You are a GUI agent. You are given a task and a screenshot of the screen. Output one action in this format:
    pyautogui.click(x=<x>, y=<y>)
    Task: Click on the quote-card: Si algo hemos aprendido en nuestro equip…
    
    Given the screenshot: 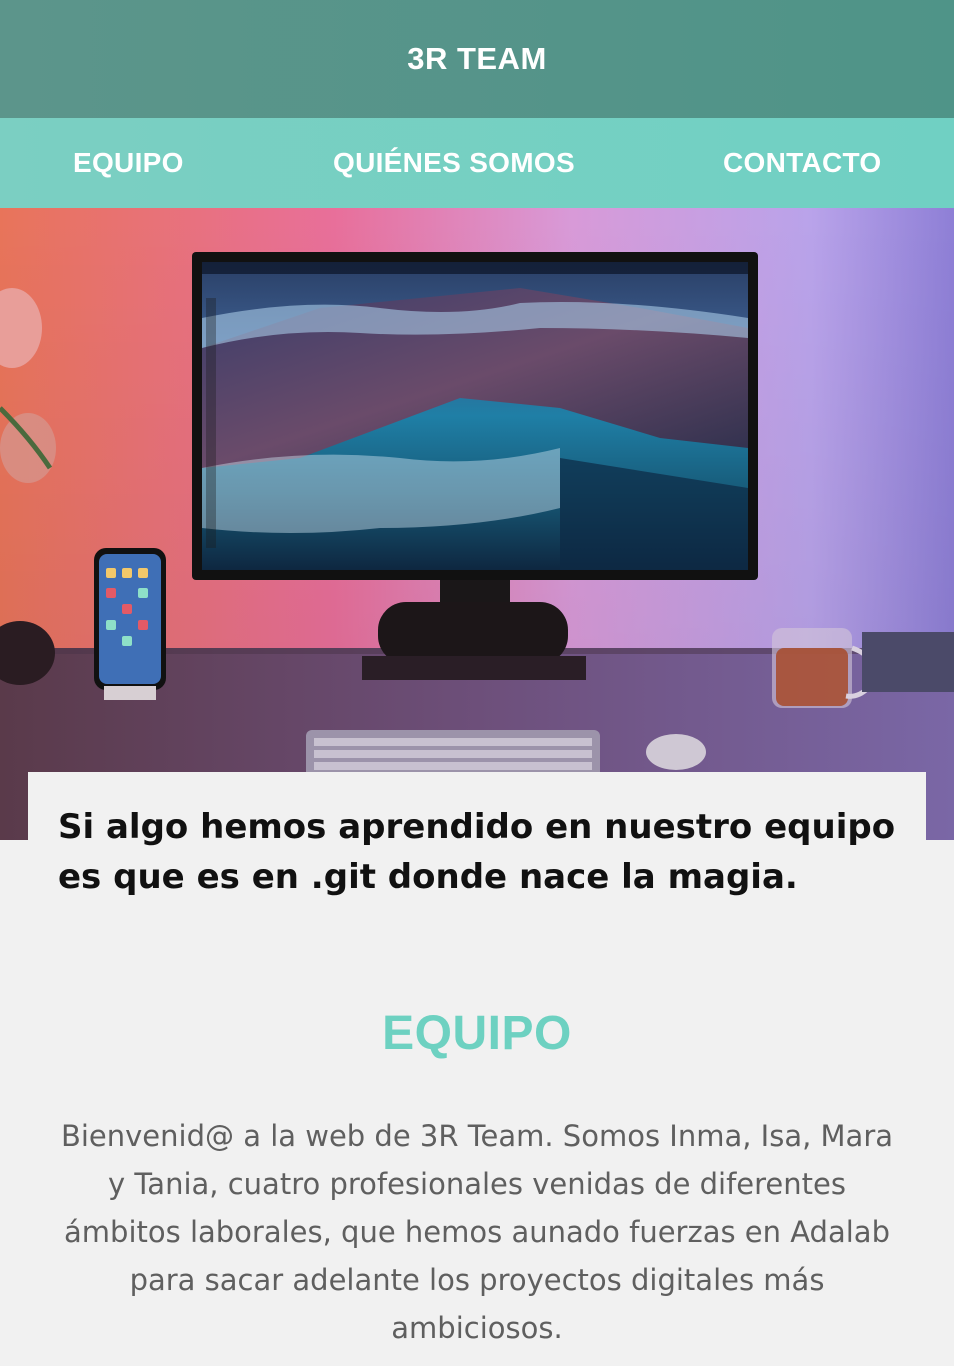 What is the action you would take?
    pyautogui.click(x=477, y=842)
    